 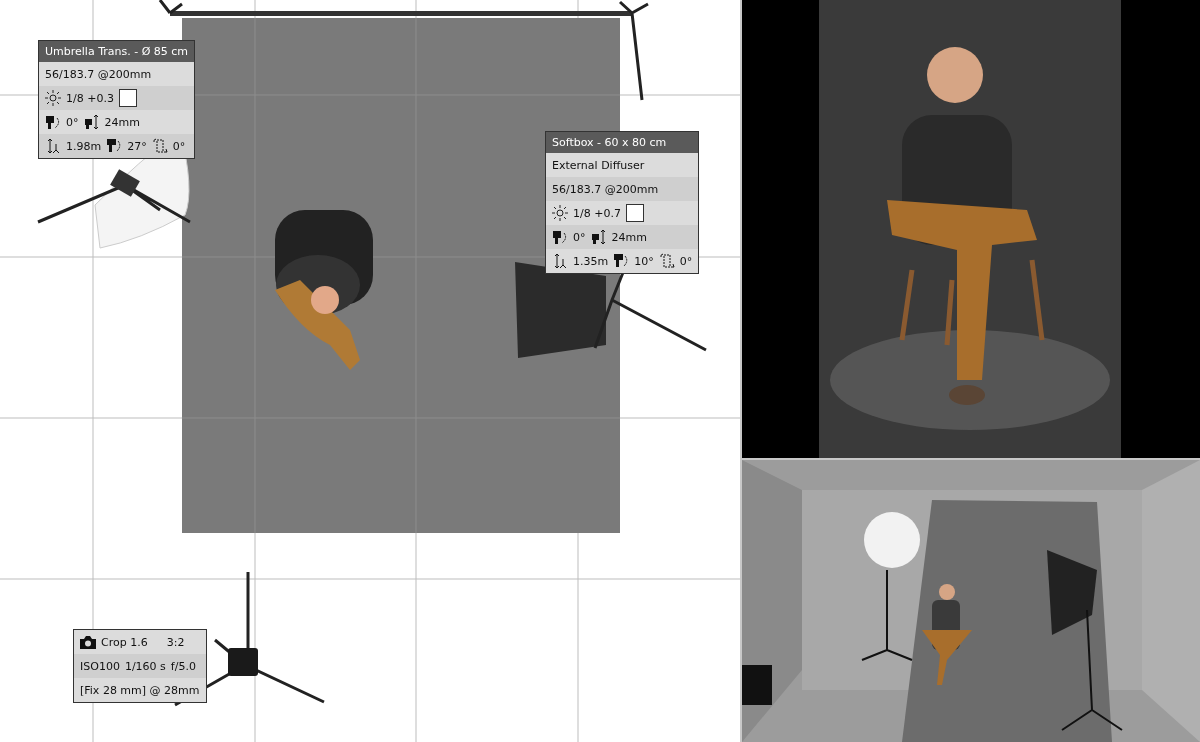 What do you see at coordinates (622, 142) in the screenshot?
I see `light-title: Softbox - 60 x 80 cm` at bounding box center [622, 142].